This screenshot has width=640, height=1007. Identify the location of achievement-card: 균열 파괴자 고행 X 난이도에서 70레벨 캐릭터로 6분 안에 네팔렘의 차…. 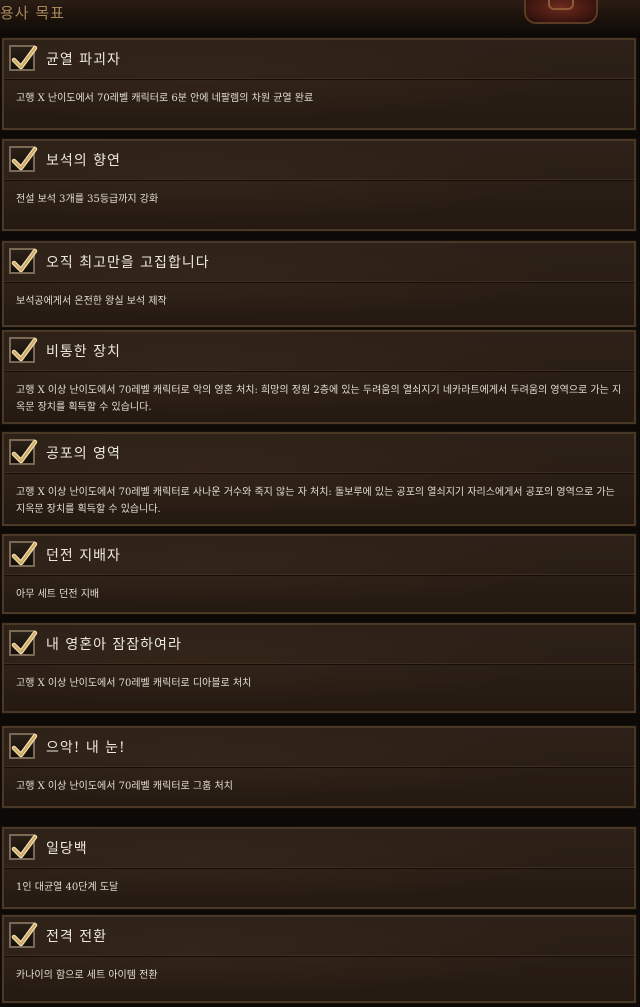
(319, 84).